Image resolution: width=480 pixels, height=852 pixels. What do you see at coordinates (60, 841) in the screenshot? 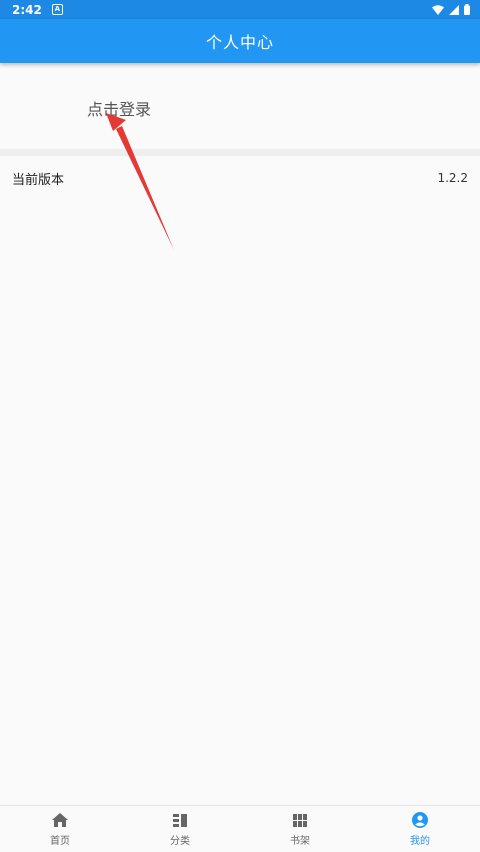
I see `nav-label-home: 首页` at bounding box center [60, 841].